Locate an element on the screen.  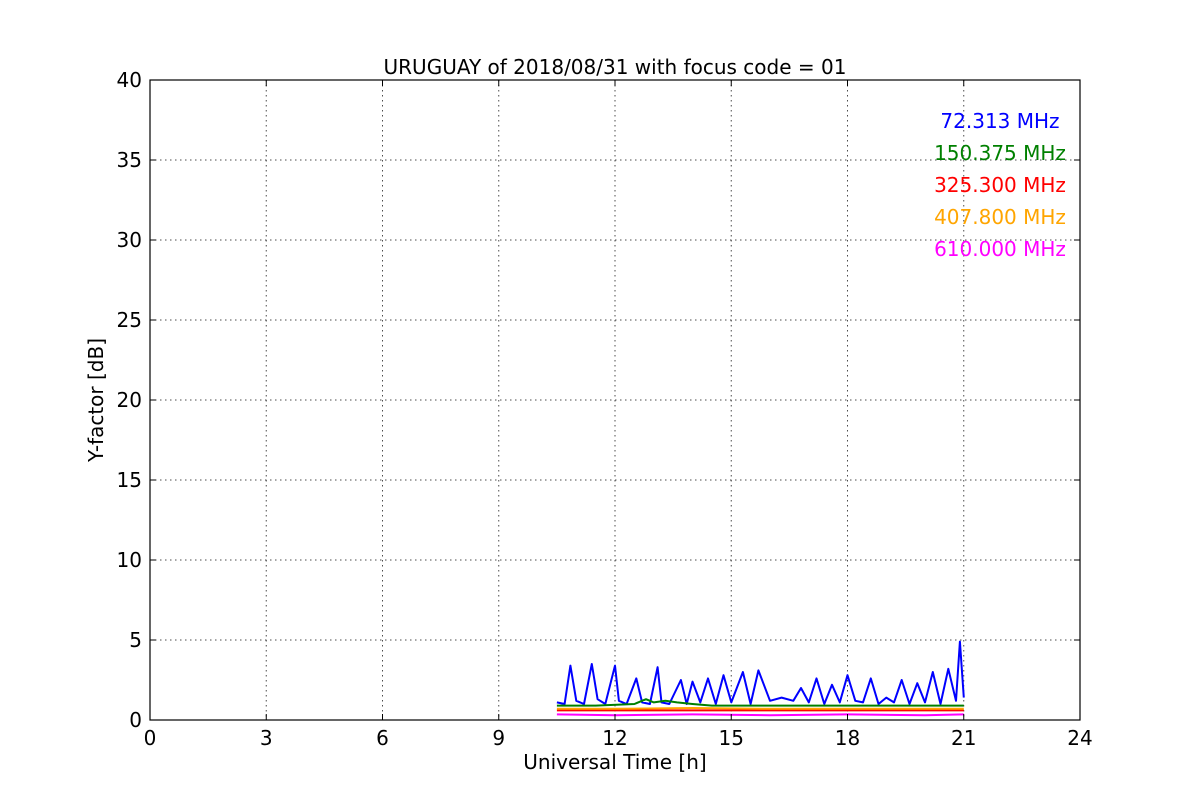
x-tick-label: 12 is located at coordinates (614, 738).